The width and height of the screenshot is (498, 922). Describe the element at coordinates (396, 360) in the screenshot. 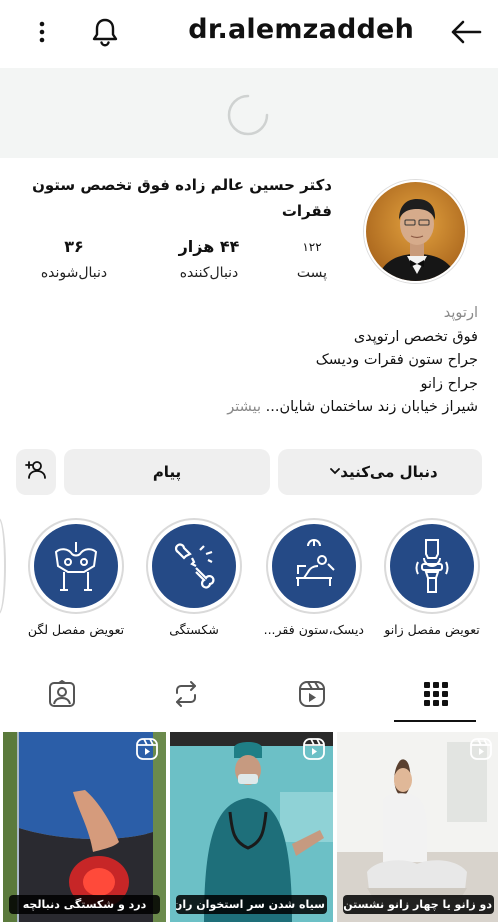

I see `bio-line: جراح ستون فقرات ودیسک` at that location.